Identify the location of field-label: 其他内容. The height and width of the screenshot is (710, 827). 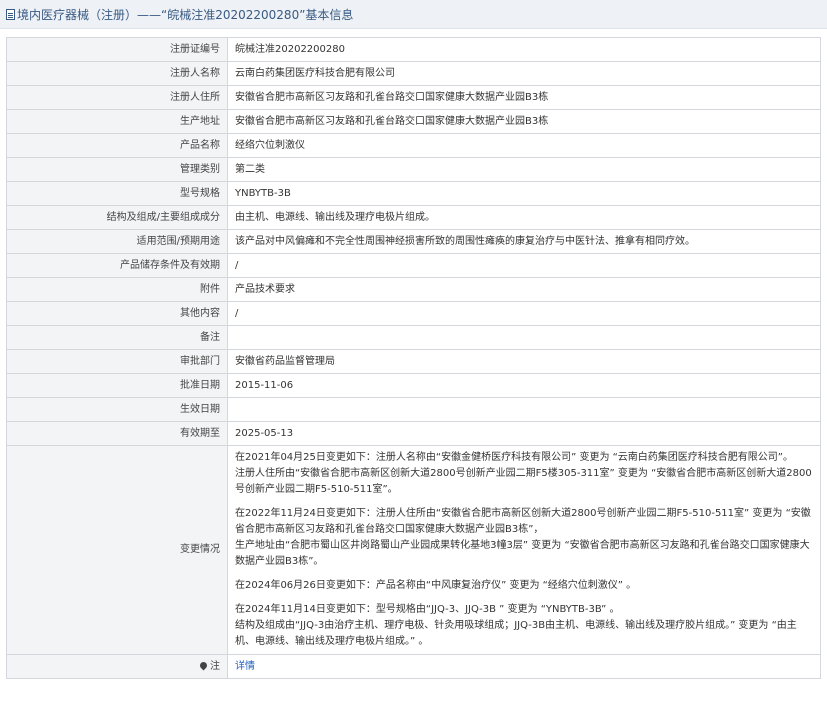
(117, 313).